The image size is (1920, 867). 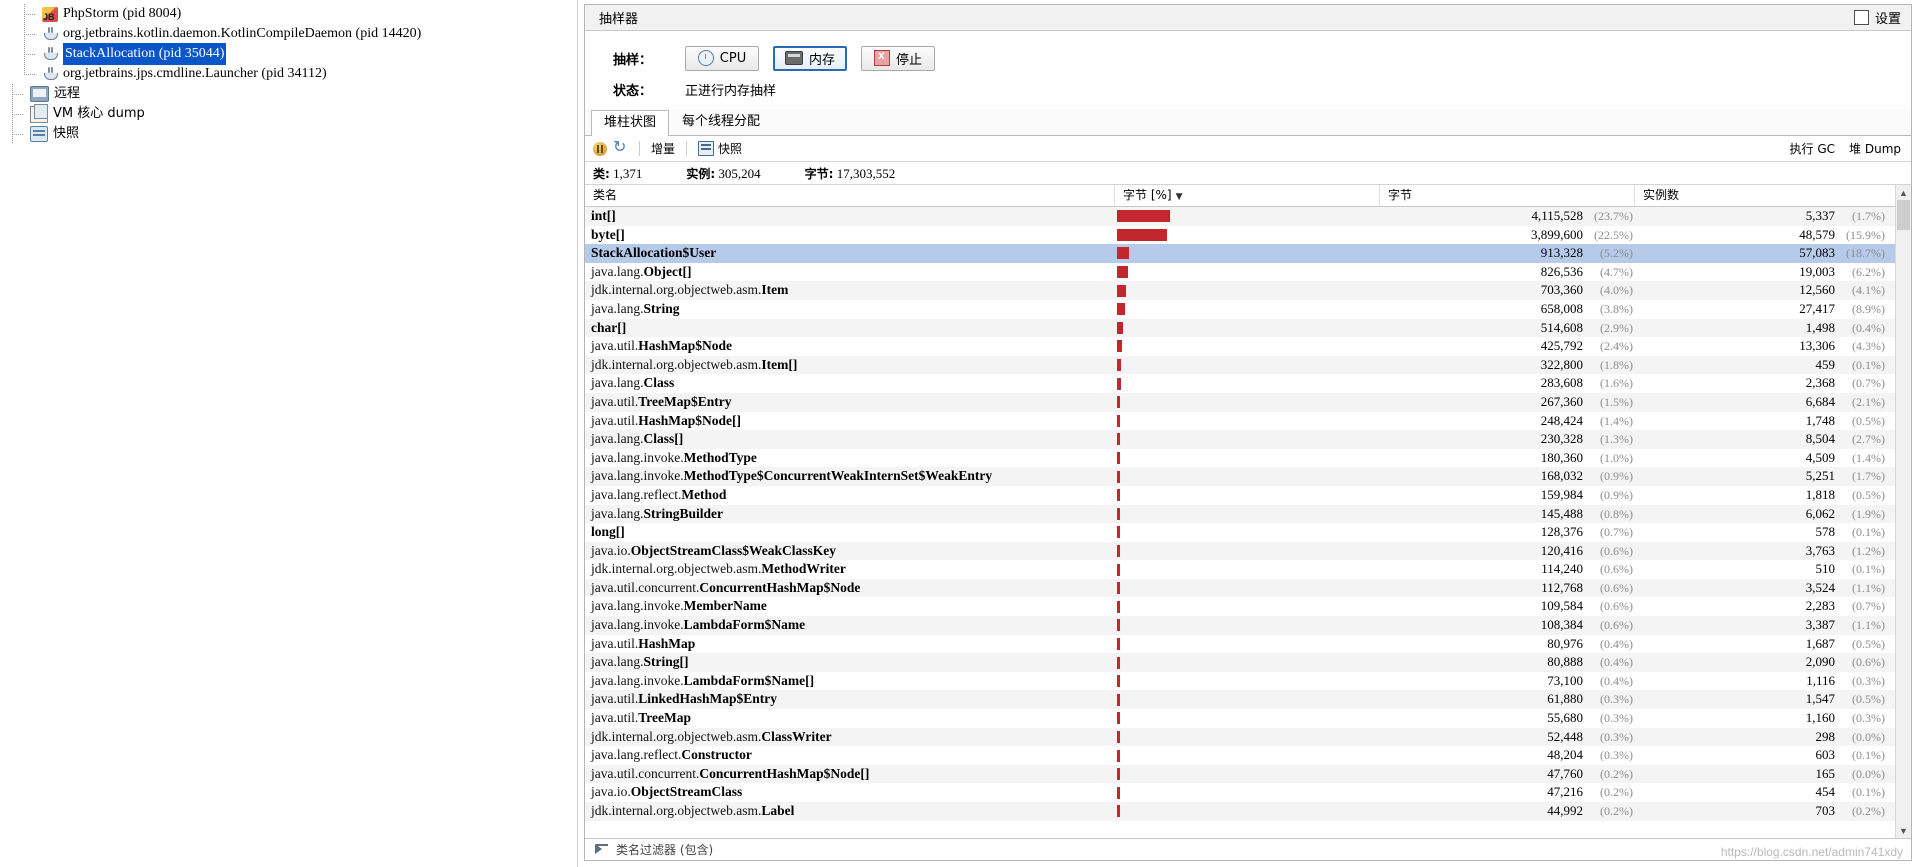 I want to click on cpu-sample-button: CPU, so click(x=722, y=58).